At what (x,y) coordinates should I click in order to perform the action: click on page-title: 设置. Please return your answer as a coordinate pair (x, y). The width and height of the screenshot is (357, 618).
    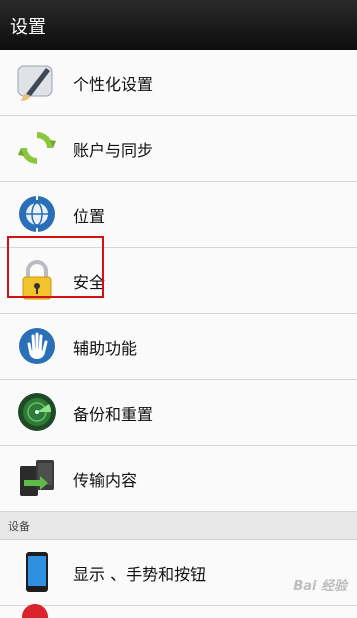
    Looking at the image, I should click on (28, 27).